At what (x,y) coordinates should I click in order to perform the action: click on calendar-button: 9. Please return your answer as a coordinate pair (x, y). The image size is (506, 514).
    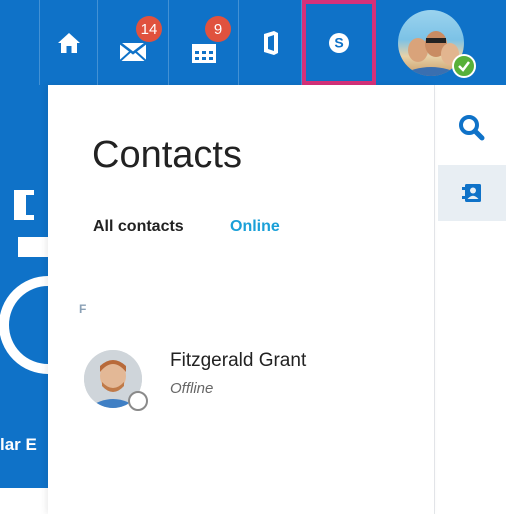
    Looking at the image, I should click on (204, 42).